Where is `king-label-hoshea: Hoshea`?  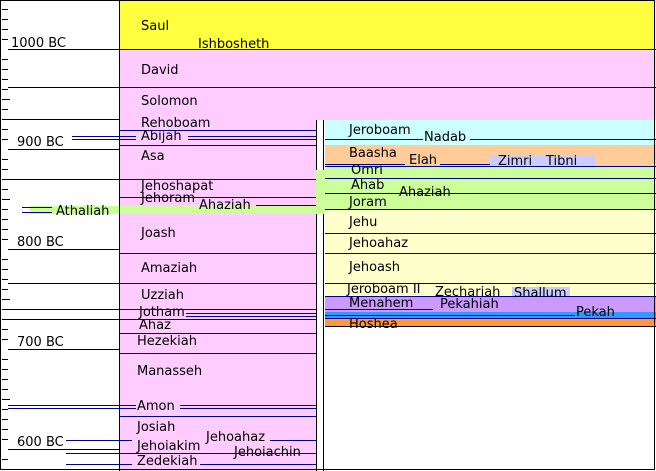 king-label-hoshea: Hoshea is located at coordinates (373, 324).